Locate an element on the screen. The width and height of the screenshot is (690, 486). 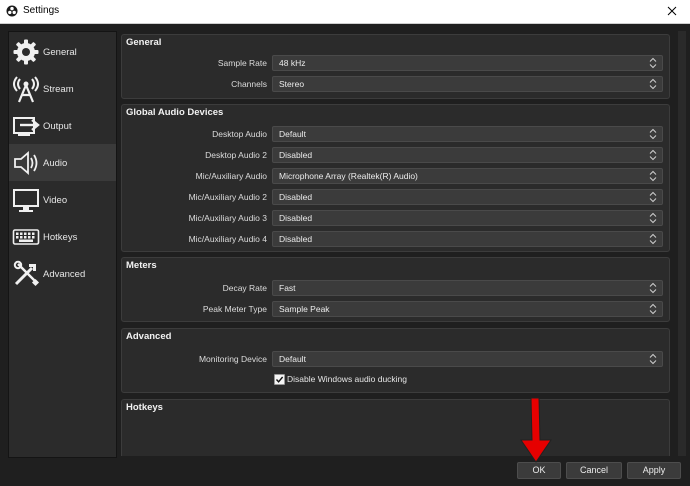
sidebar-item-label: Output is located at coordinates (57, 126).